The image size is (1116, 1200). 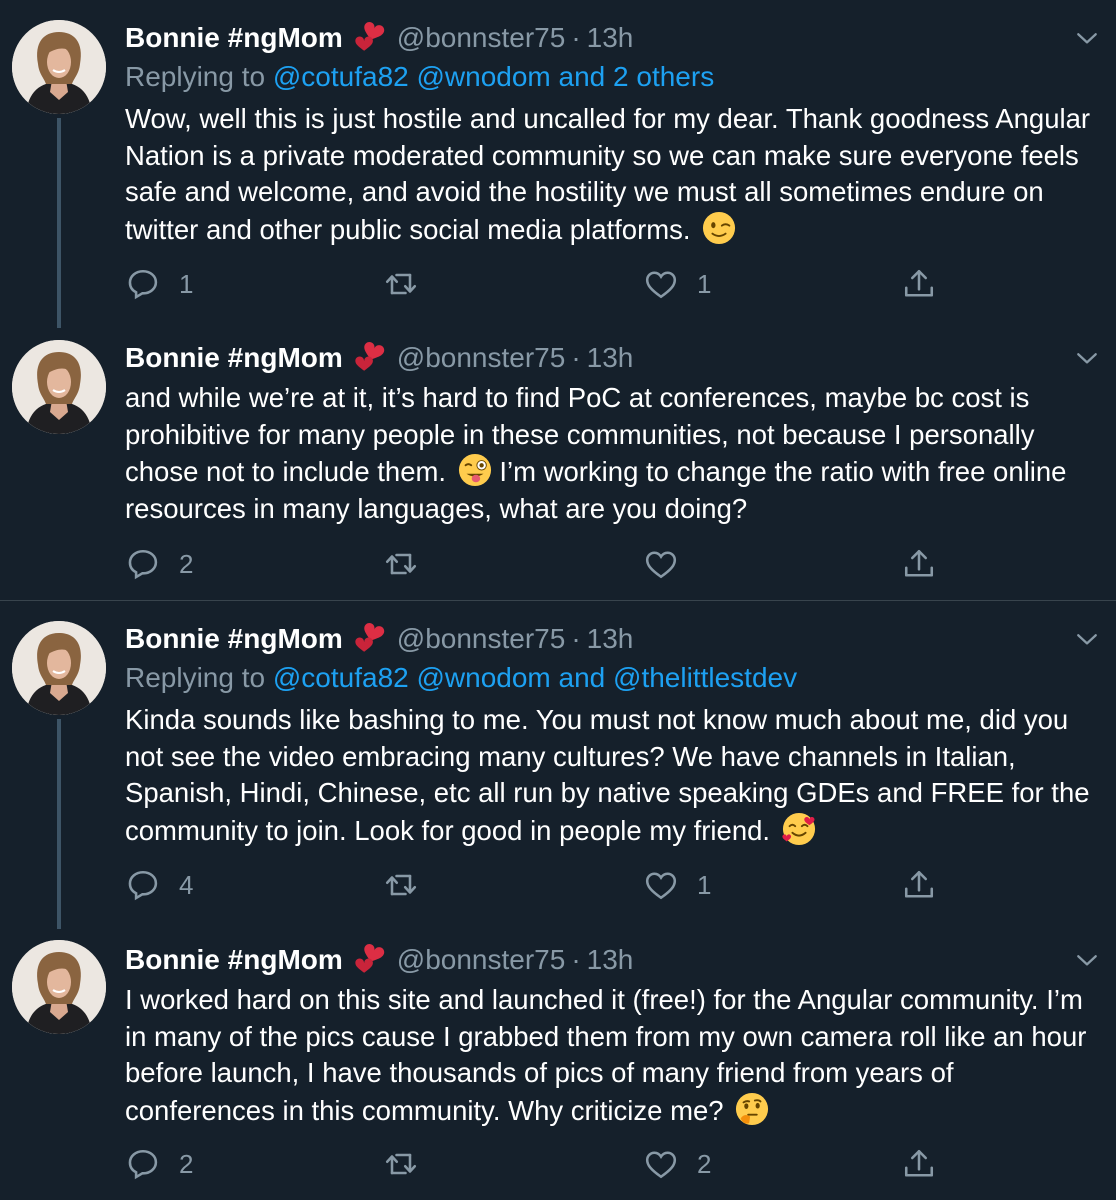 I want to click on thinking-face-icon, so click(x=752, y=1109).